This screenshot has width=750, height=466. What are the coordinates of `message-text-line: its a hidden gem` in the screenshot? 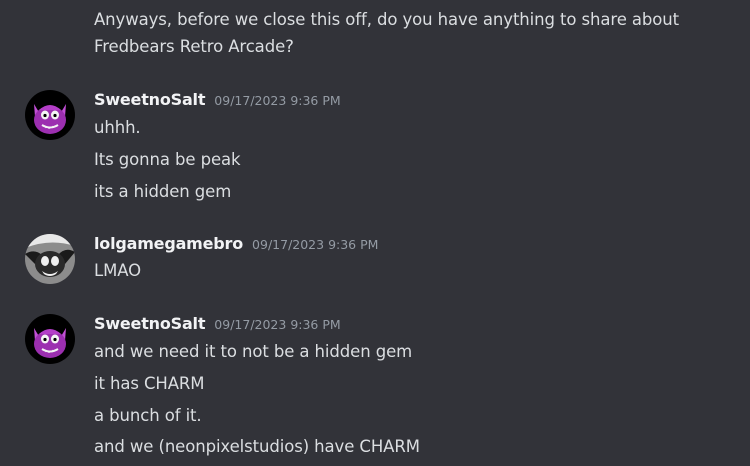 It's located at (163, 191).